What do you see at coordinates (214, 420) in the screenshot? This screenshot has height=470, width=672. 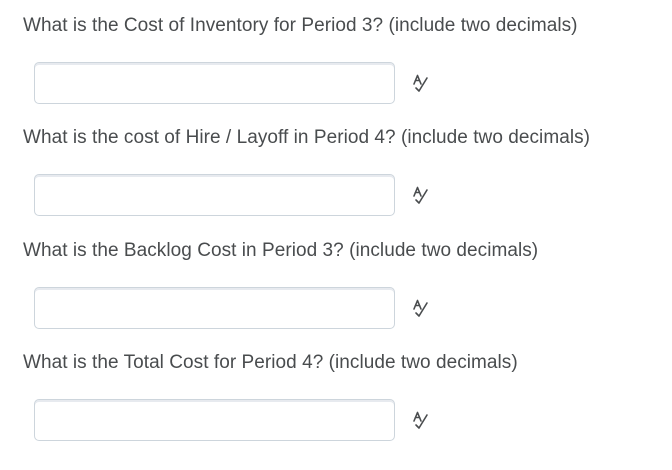 I see `question-4-answer-input` at bounding box center [214, 420].